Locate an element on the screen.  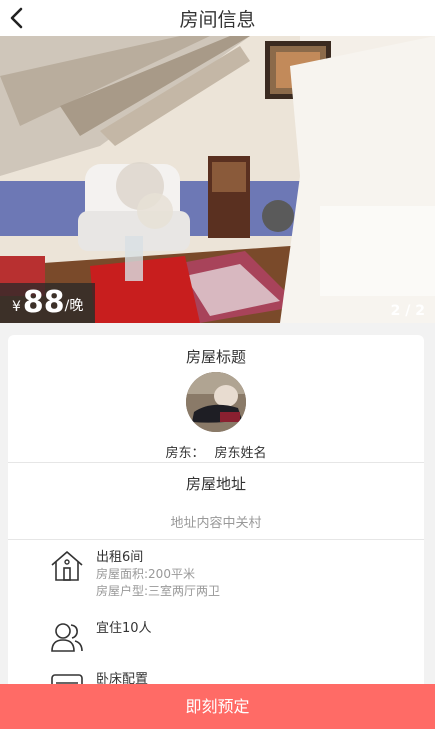
address-text: 地址内容中关村 is located at coordinates (216, 523).